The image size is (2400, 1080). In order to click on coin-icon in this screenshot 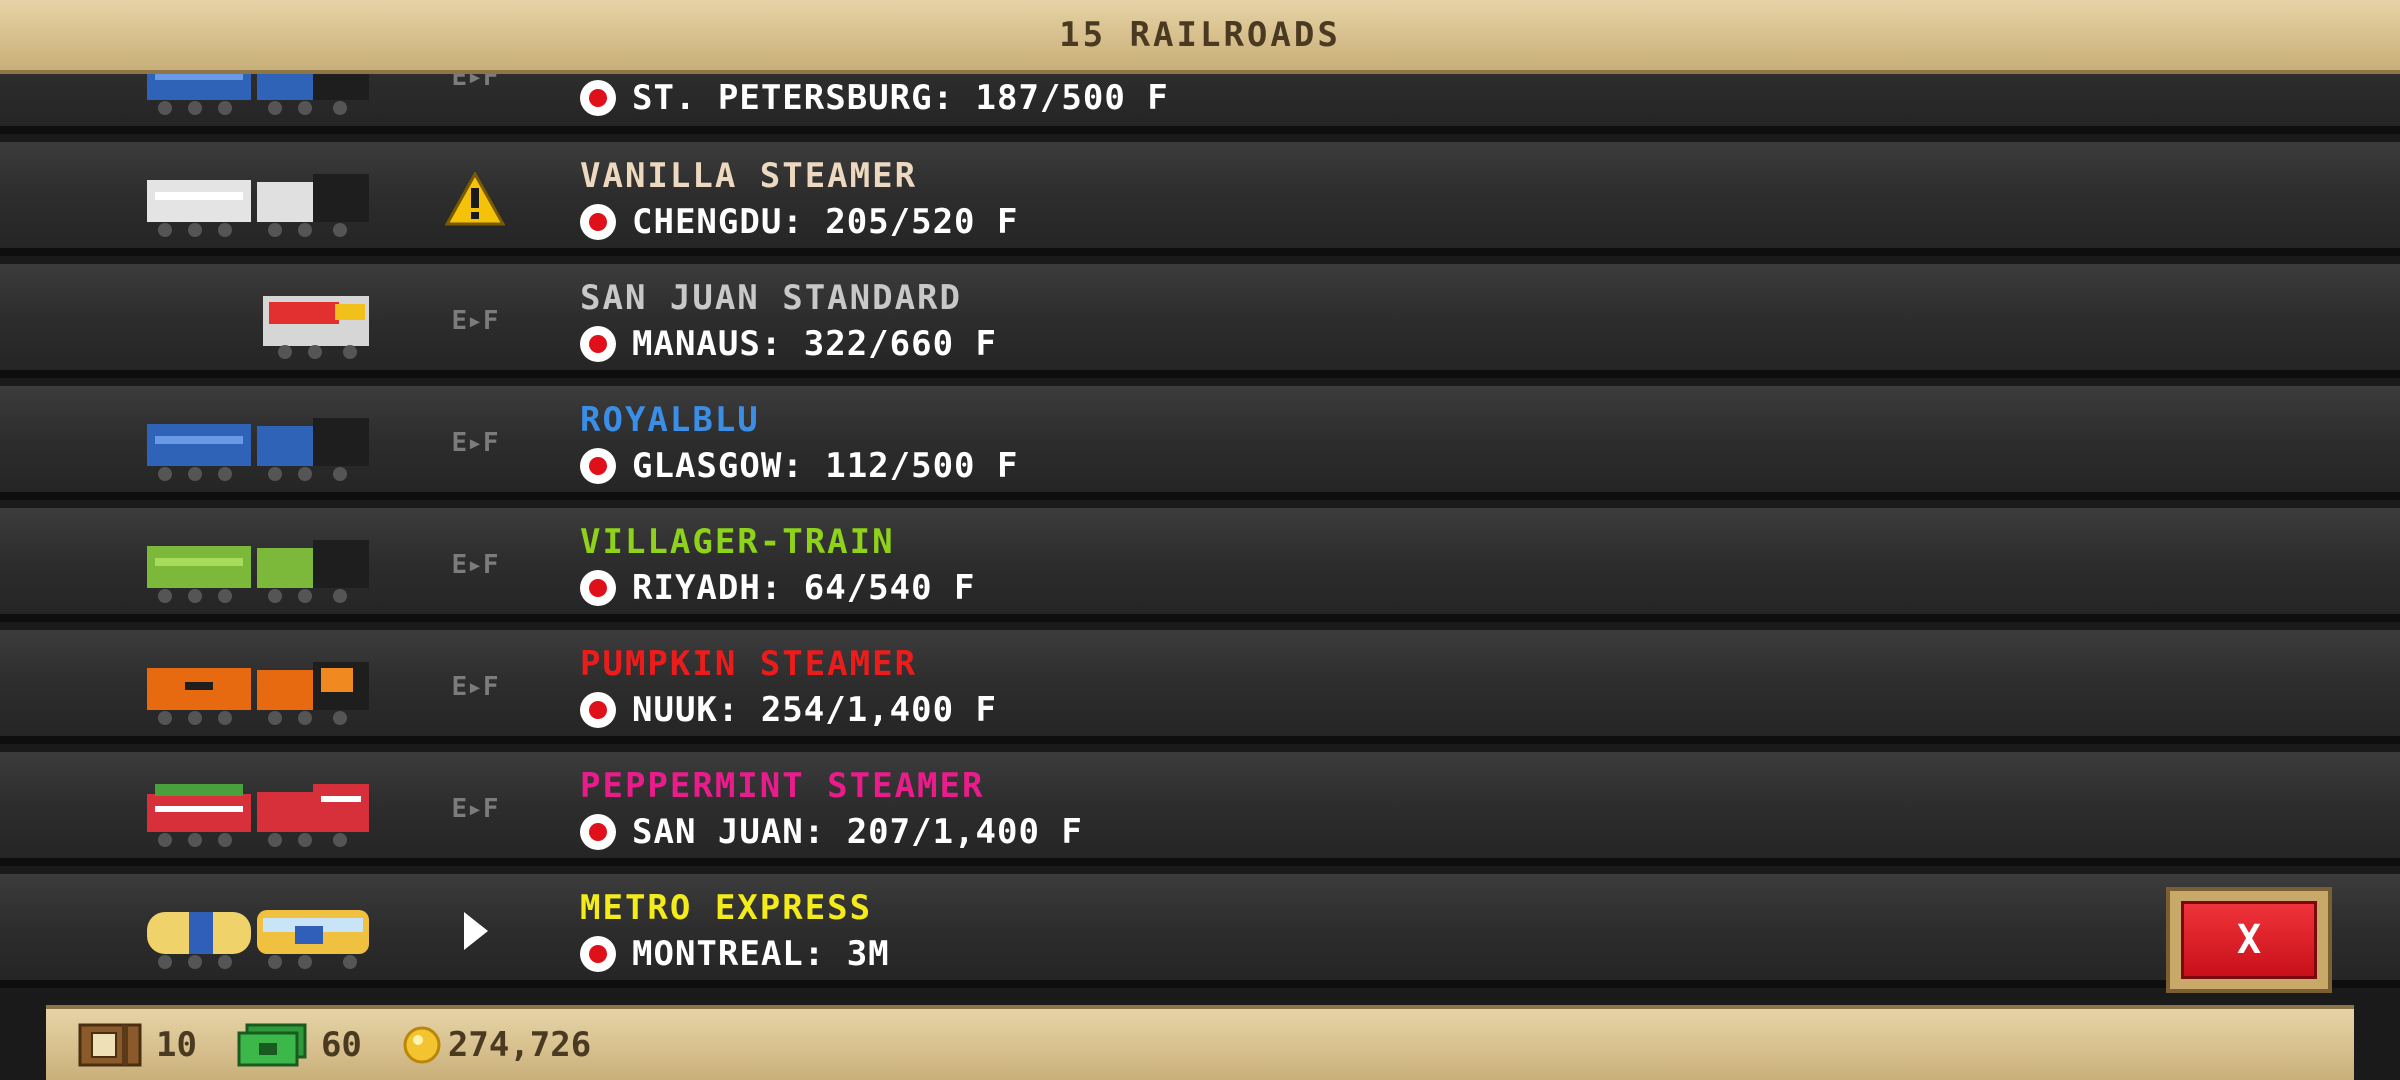, I will do `click(422, 1044)`.